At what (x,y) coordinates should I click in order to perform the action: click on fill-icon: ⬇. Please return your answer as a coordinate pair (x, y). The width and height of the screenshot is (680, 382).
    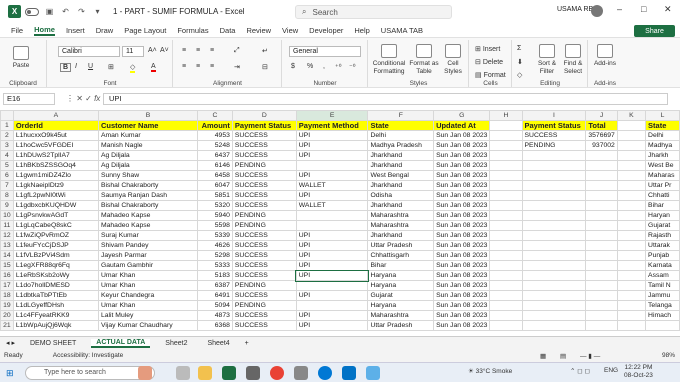
    Looking at the image, I should click on (520, 62).